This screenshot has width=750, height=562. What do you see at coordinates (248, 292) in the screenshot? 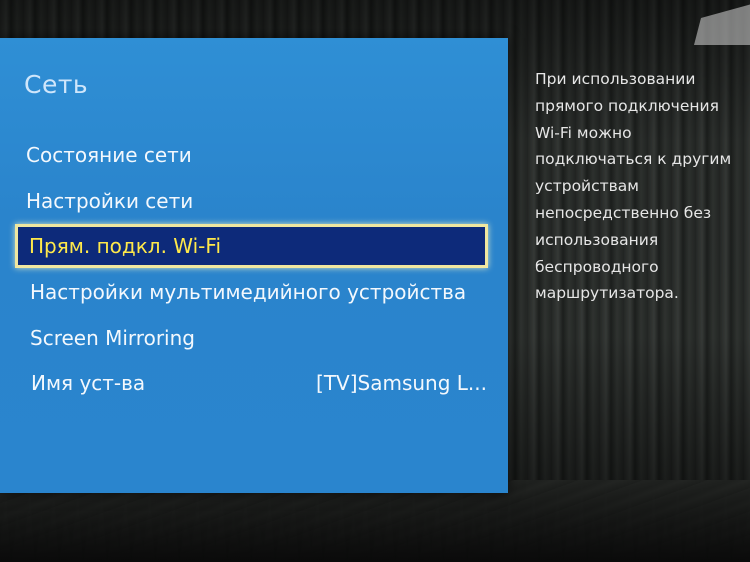
I see `menu-item-label: Настройки мультимедийного устройства` at bounding box center [248, 292].